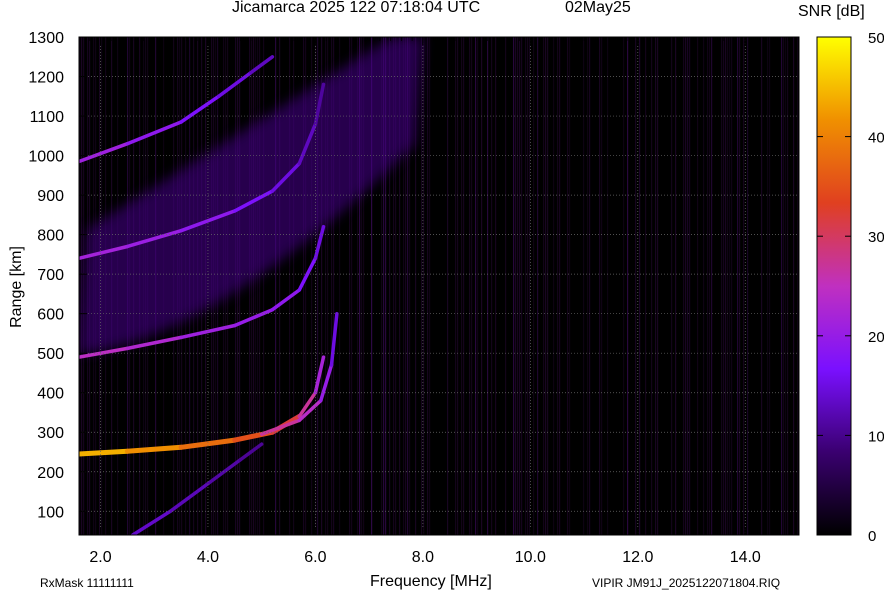  Describe the element at coordinates (50, 196) in the screenshot. I see `y-tick-label: 900` at that location.